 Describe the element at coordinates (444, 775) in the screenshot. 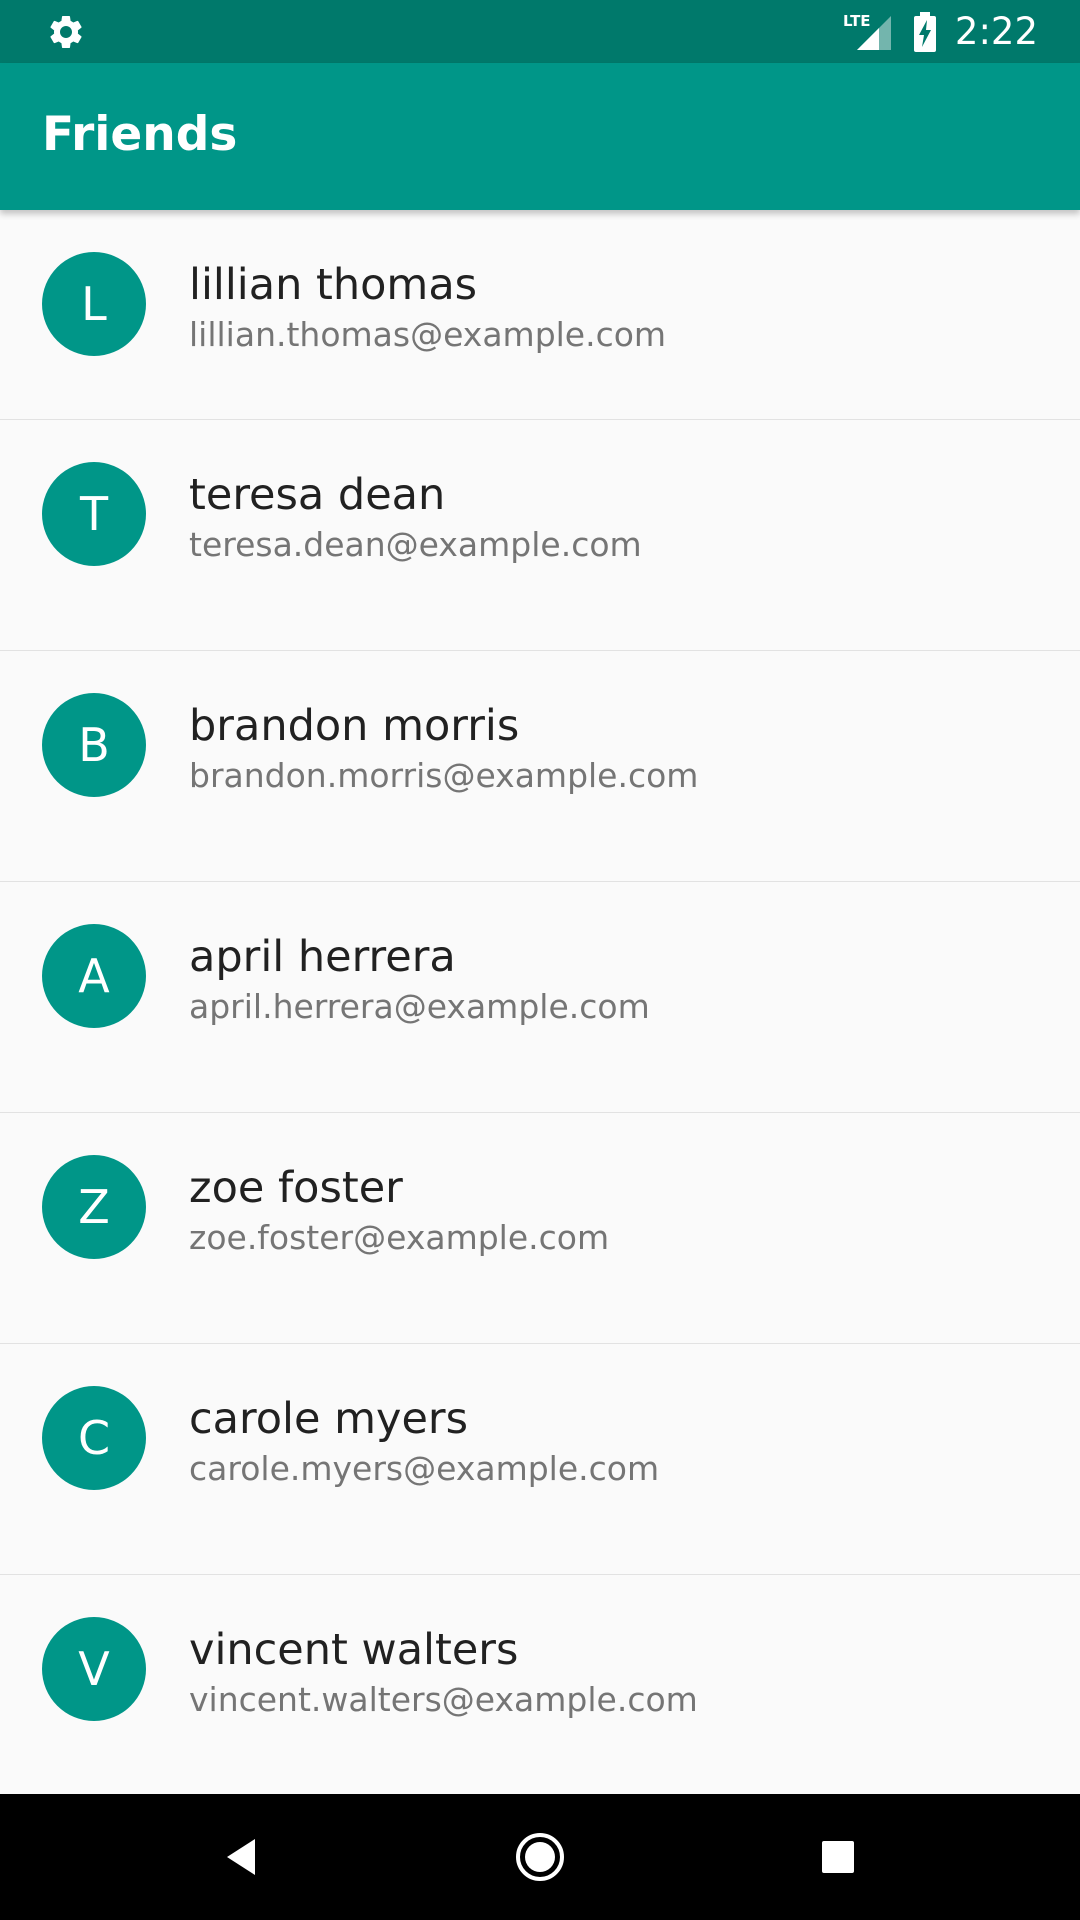

I see `friend-email: brandon.morris@example.com` at that location.